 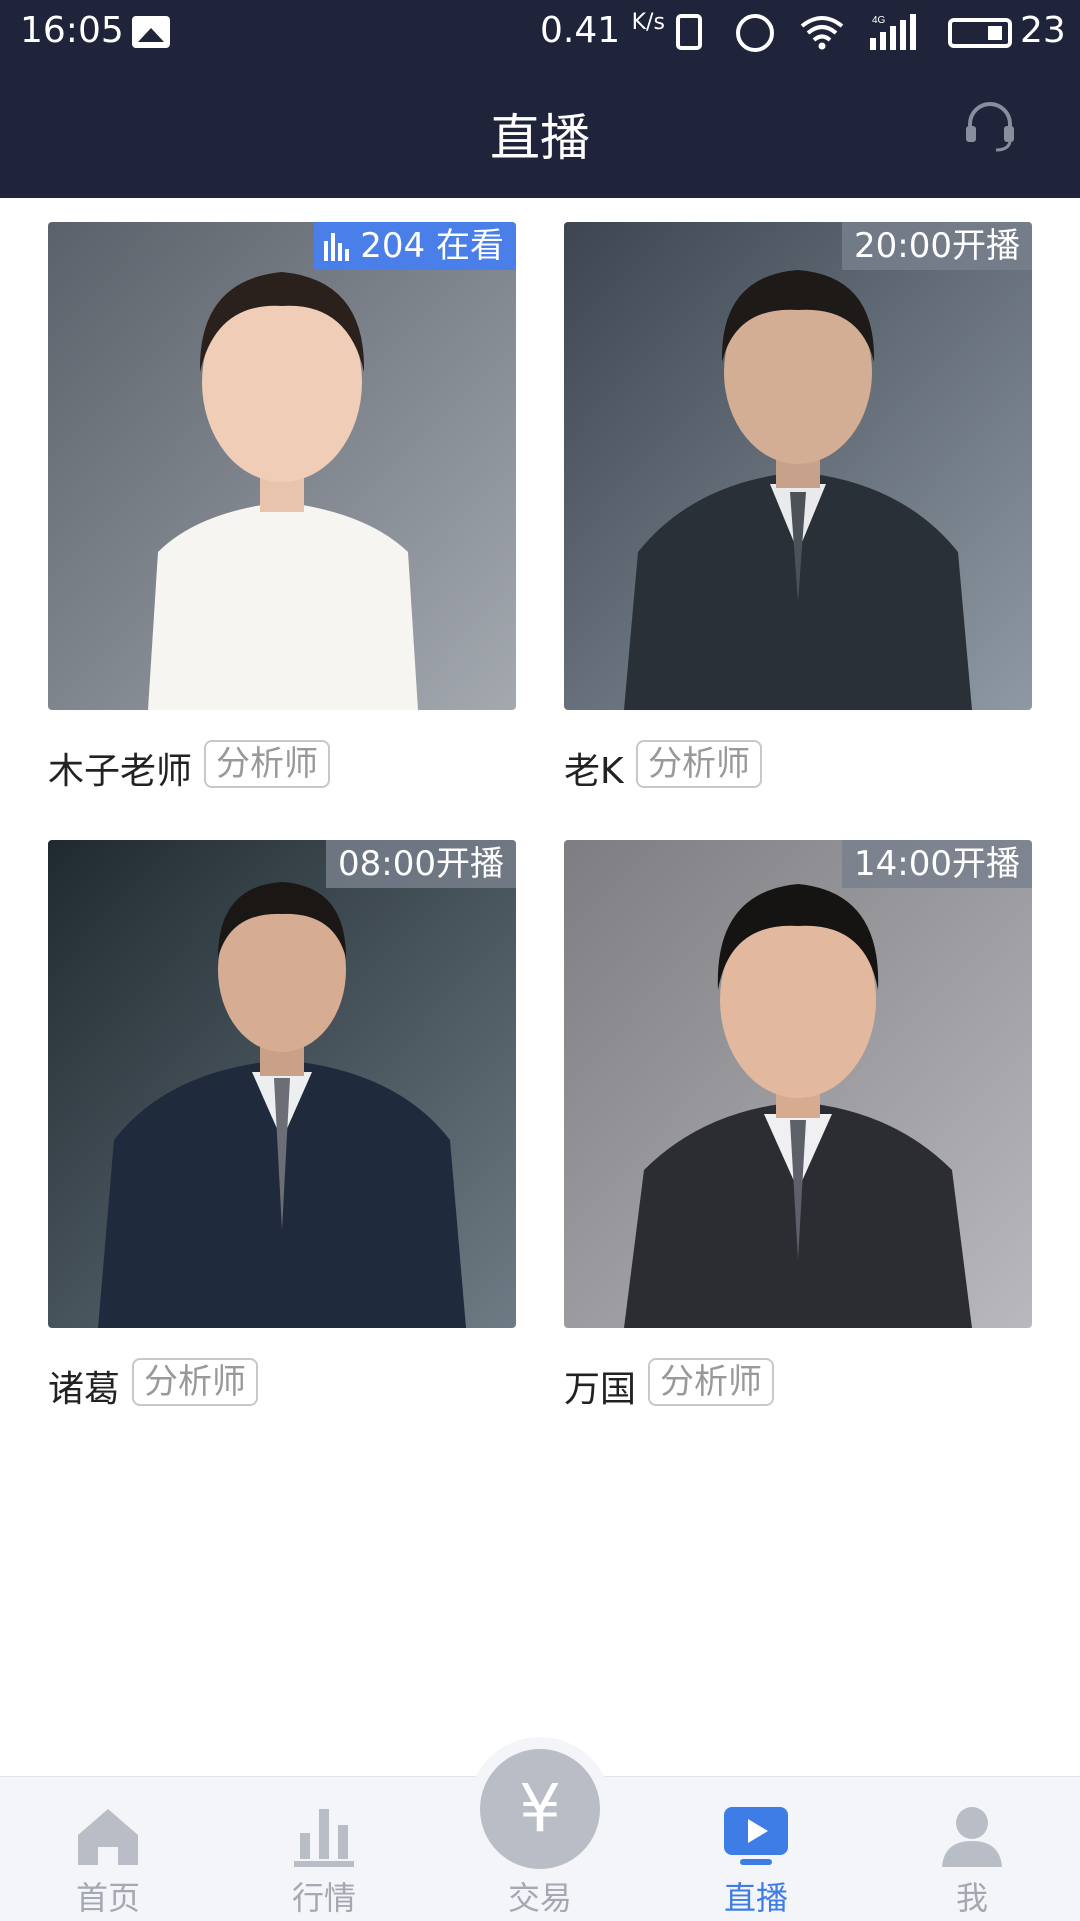 I want to click on network-speed: 0.41 K/s, so click(x=602, y=30).